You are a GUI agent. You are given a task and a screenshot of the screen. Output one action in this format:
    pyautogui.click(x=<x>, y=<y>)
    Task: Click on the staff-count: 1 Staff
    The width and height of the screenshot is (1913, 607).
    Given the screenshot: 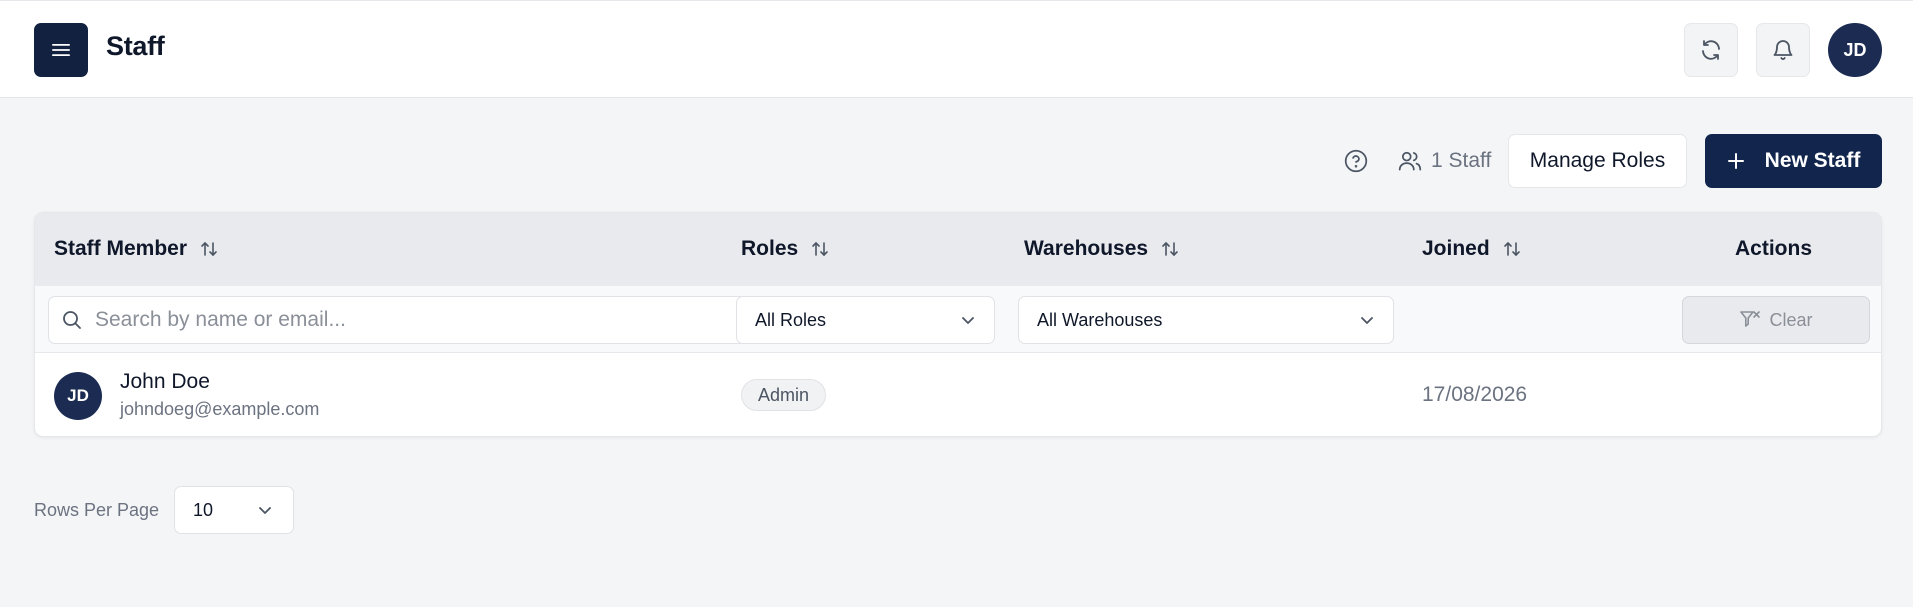 What is the action you would take?
    pyautogui.click(x=1444, y=161)
    